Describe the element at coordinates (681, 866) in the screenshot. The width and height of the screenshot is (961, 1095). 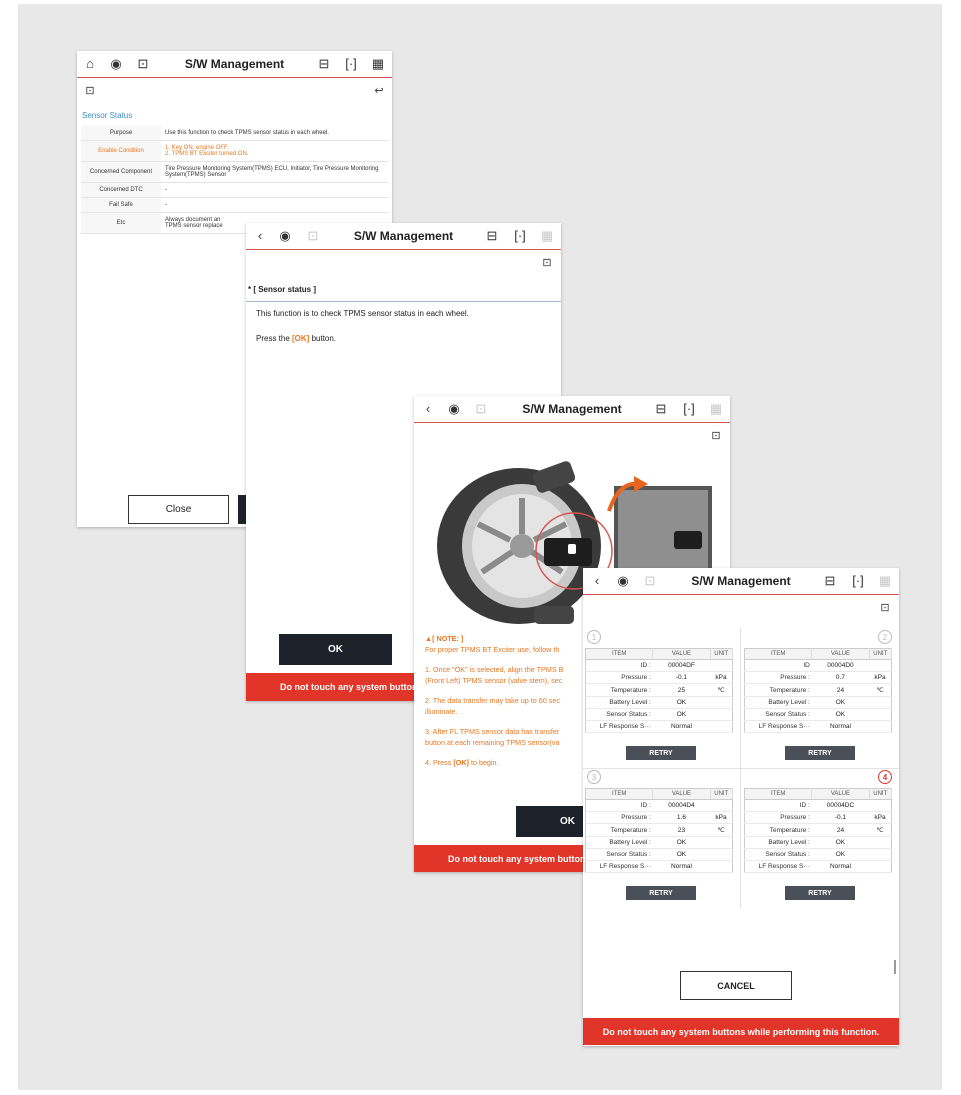
I see `value-cell: Normal` at that location.